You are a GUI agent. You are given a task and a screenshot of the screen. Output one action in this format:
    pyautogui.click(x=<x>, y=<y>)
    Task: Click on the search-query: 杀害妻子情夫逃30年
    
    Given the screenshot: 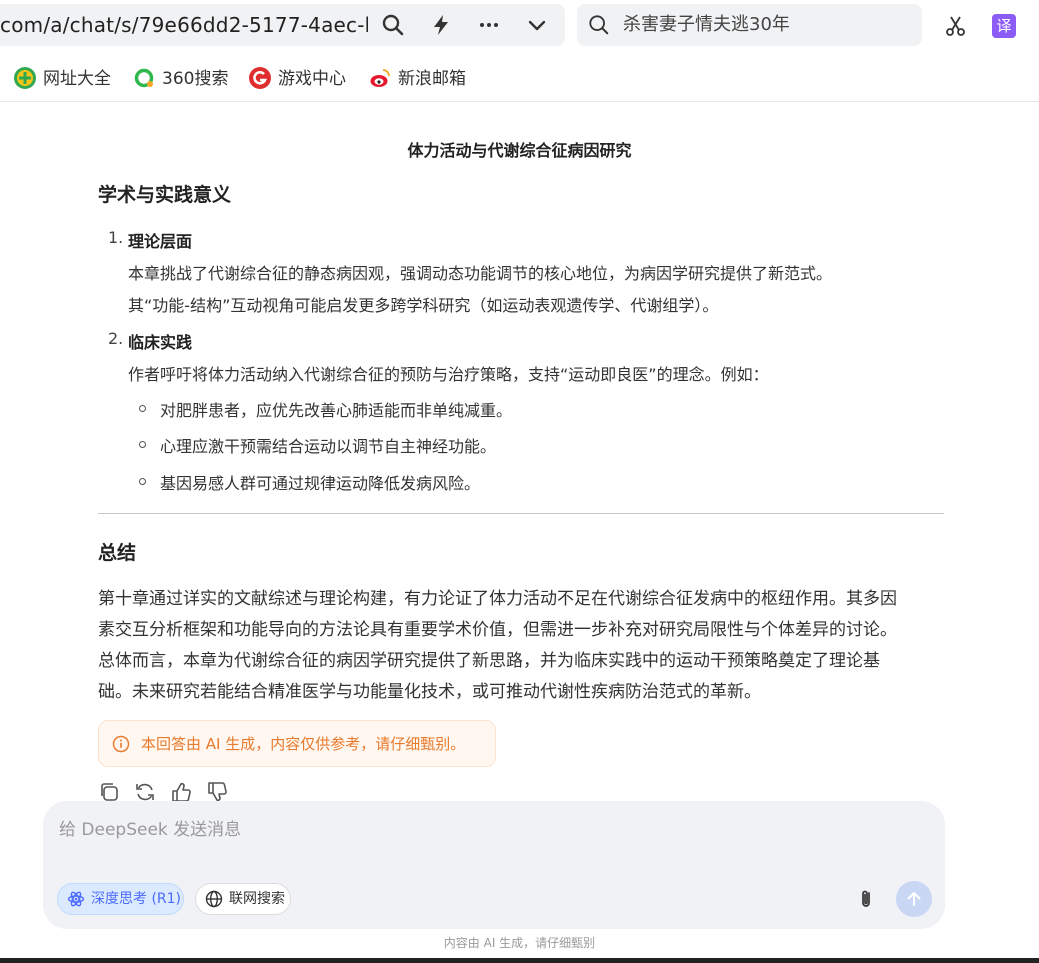 What is the action you would take?
    pyautogui.click(x=706, y=25)
    